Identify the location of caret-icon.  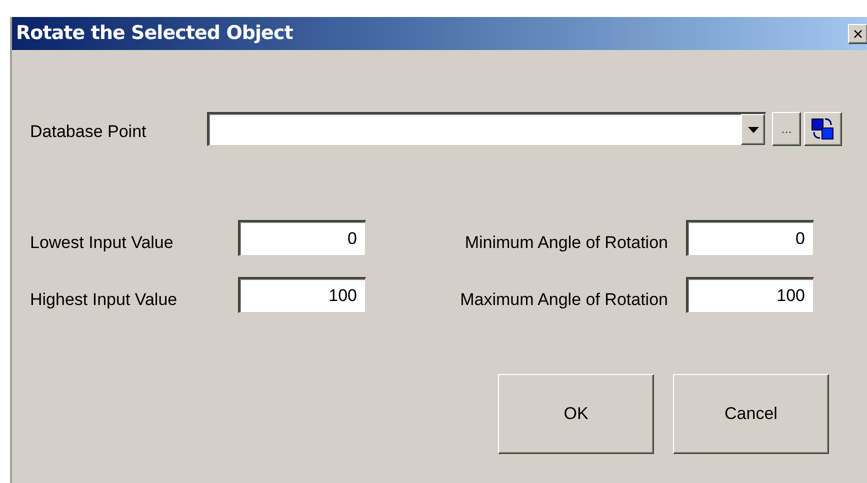
(753, 129).